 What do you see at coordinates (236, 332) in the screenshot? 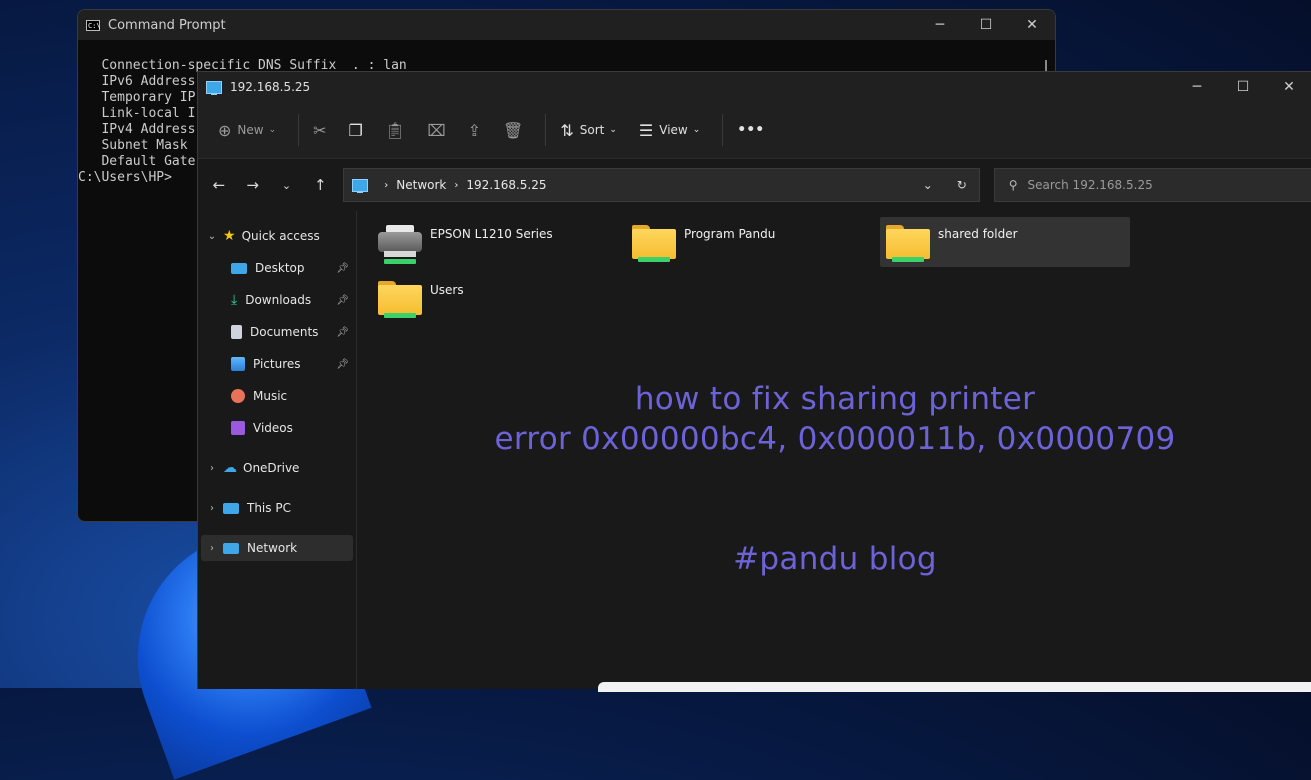
I see `document-icon` at bounding box center [236, 332].